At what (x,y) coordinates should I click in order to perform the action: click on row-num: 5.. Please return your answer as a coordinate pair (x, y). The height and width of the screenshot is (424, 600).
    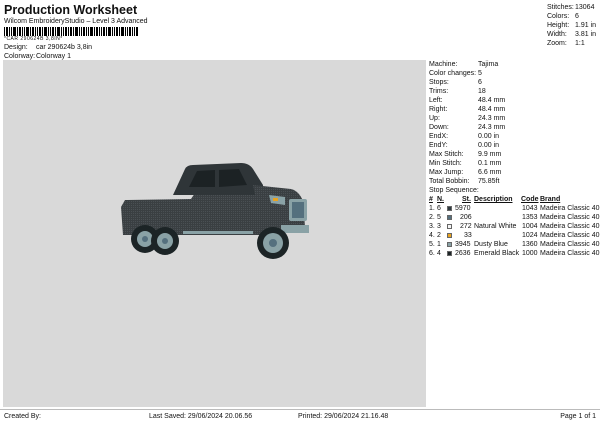
    Looking at the image, I should click on (432, 244).